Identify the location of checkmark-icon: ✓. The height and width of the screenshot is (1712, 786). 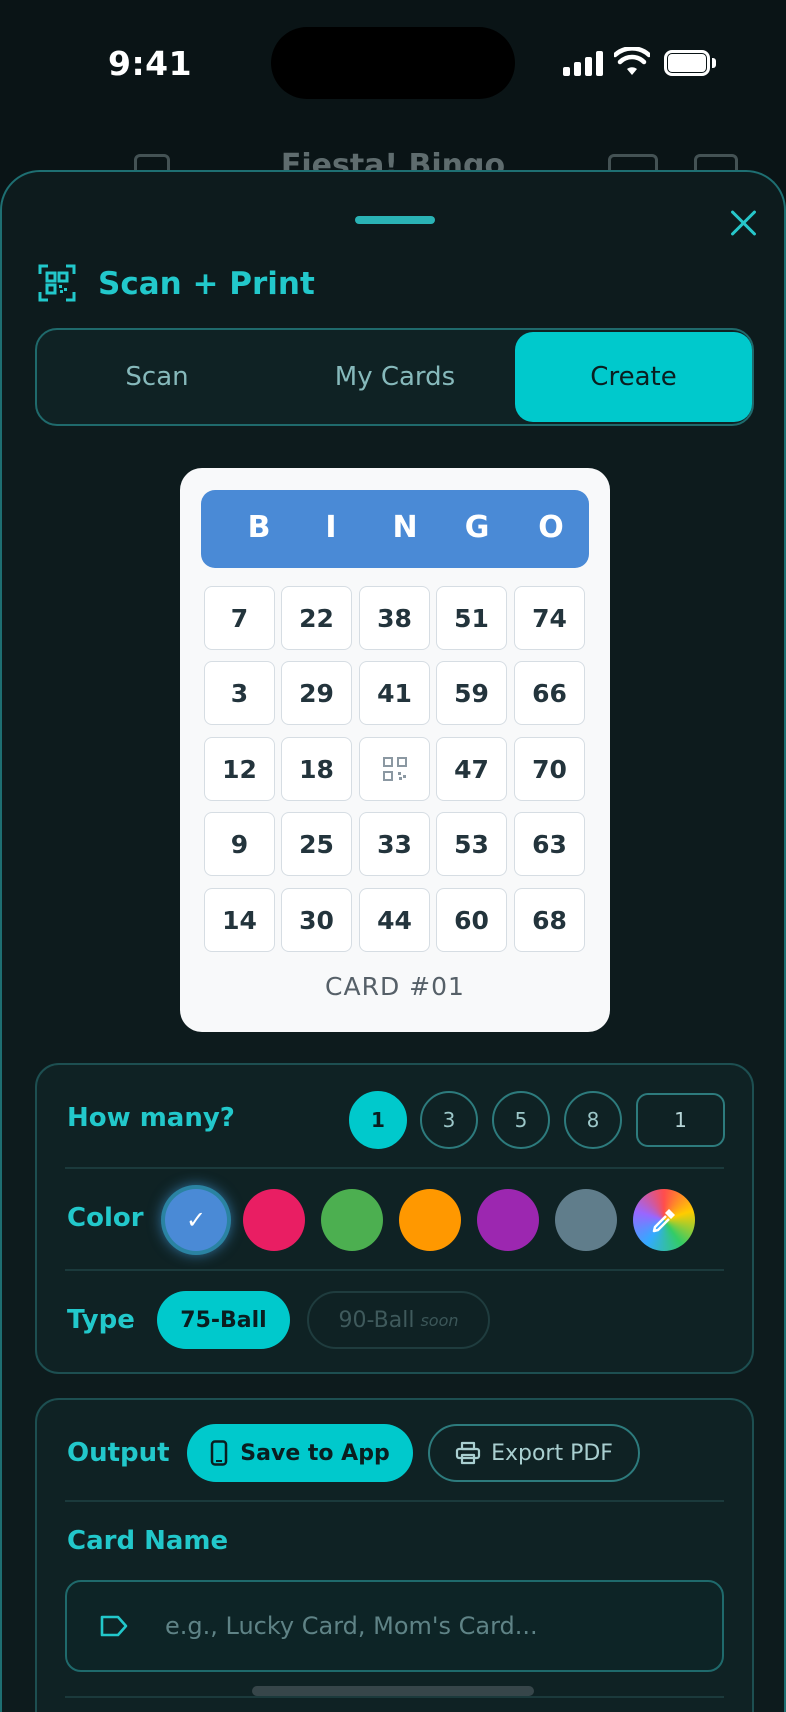
(196, 1220).